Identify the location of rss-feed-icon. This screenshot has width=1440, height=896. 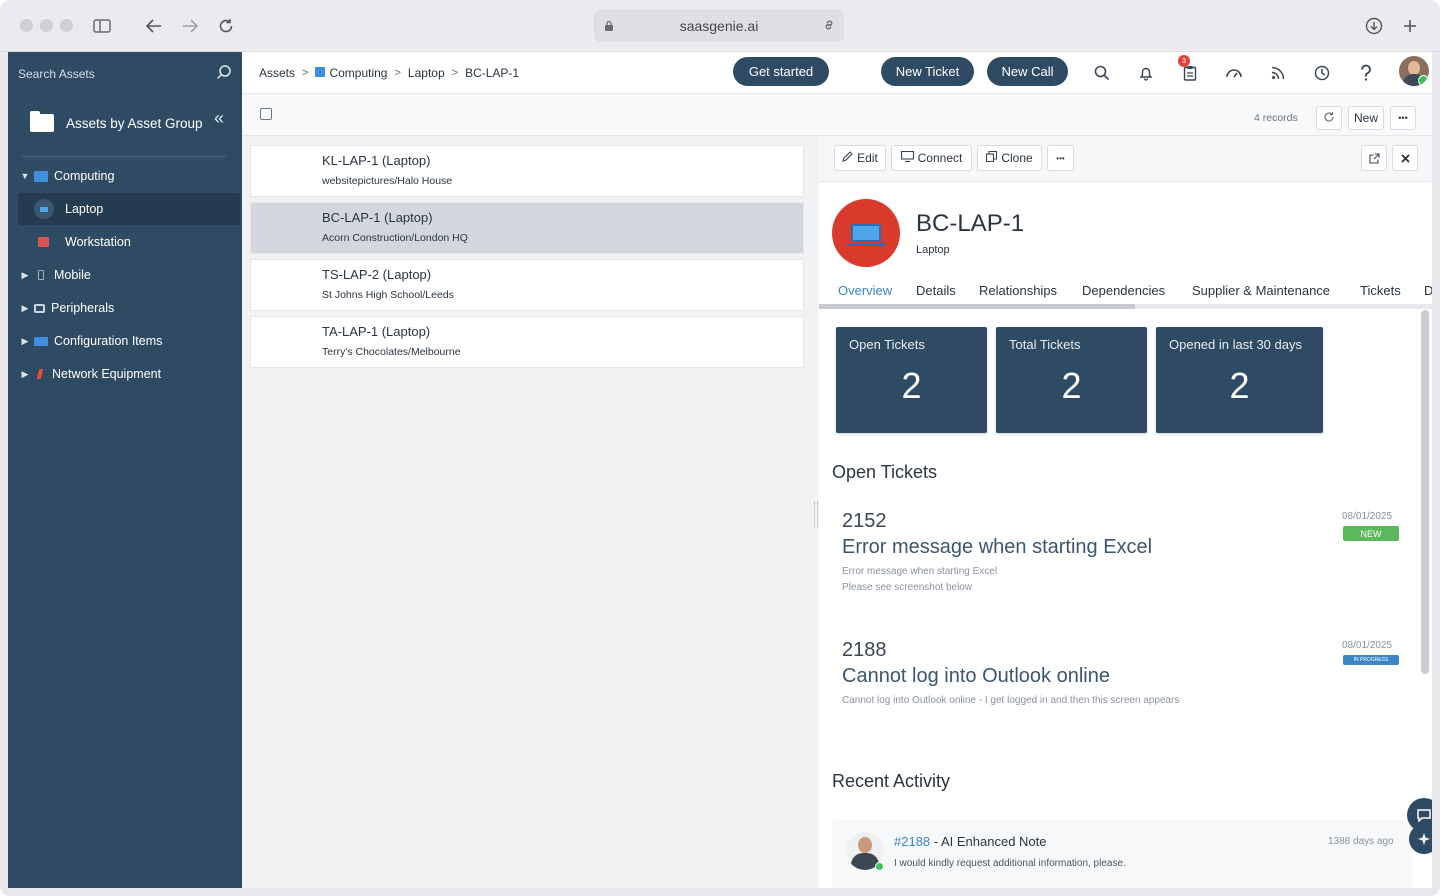
(1278, 73).